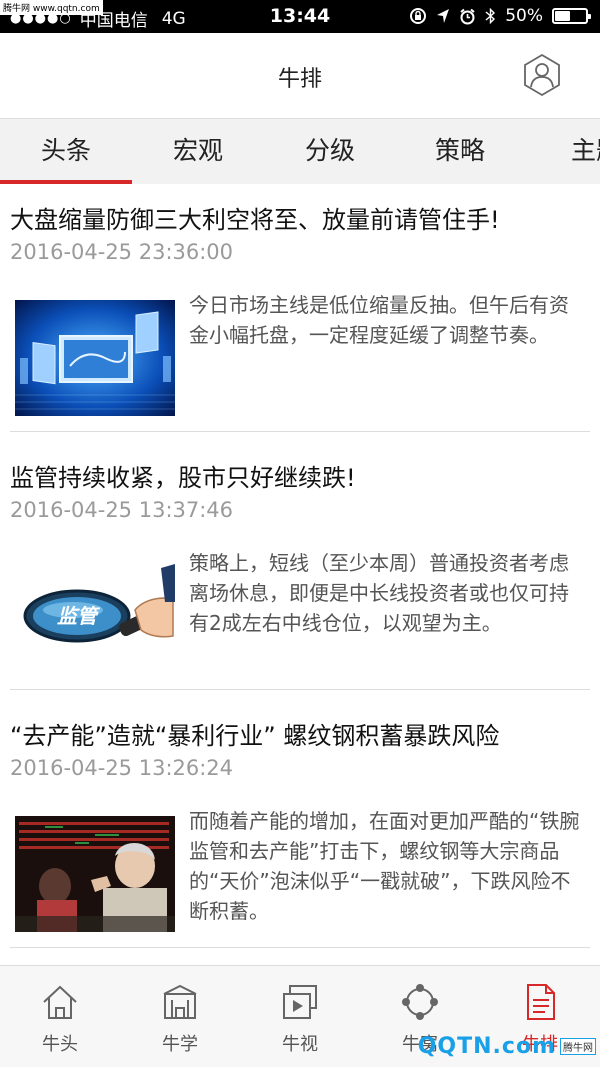 The image size is (600, 1067). Describe the element at coordinates (565, 151) in the screenshot. I see `tab-zhuti: 主题` at that location.